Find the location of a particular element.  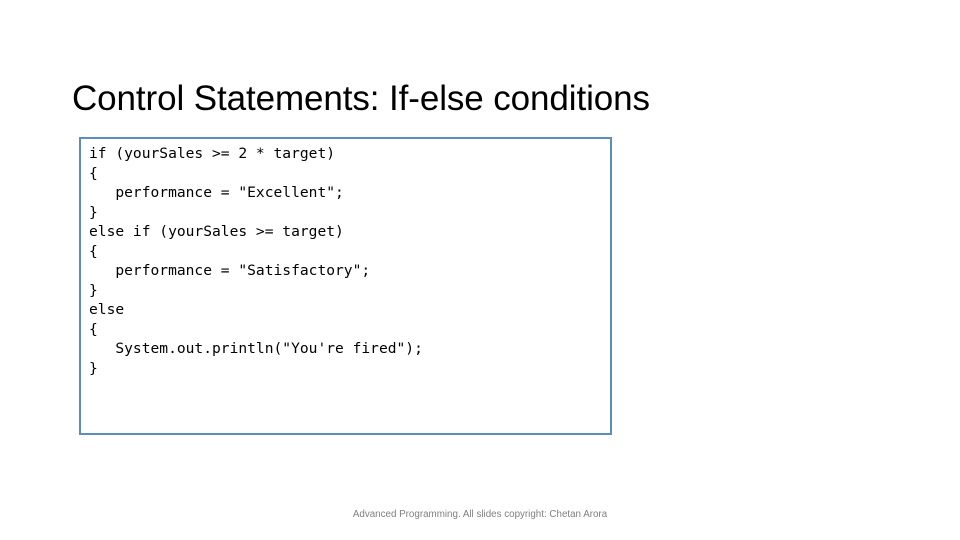

code-line: else is located at coordinates (107, 310).